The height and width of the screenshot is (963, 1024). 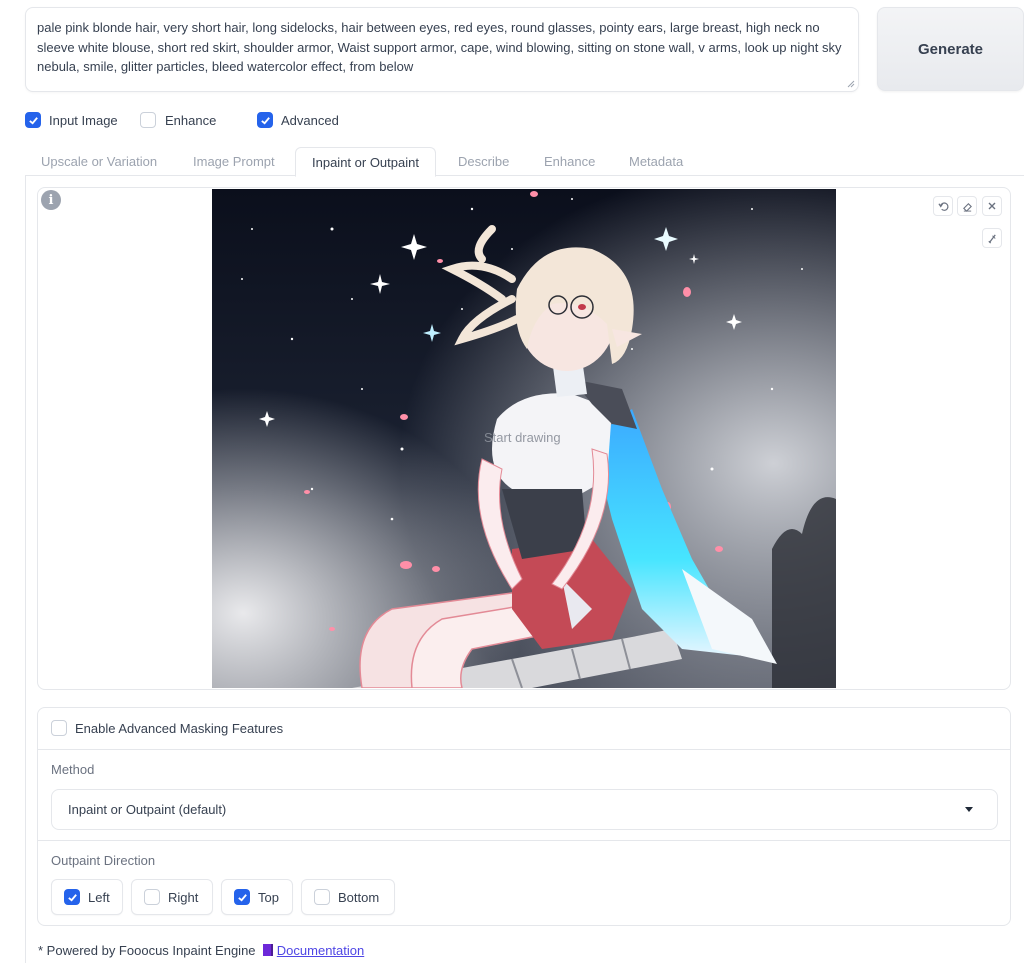 I want to click on direction-left-label: Left, so click(x=99, y=897).